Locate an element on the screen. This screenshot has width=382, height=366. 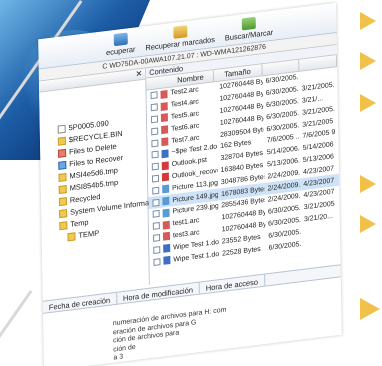
find-mark-icon is located at coordinates (248, 23).